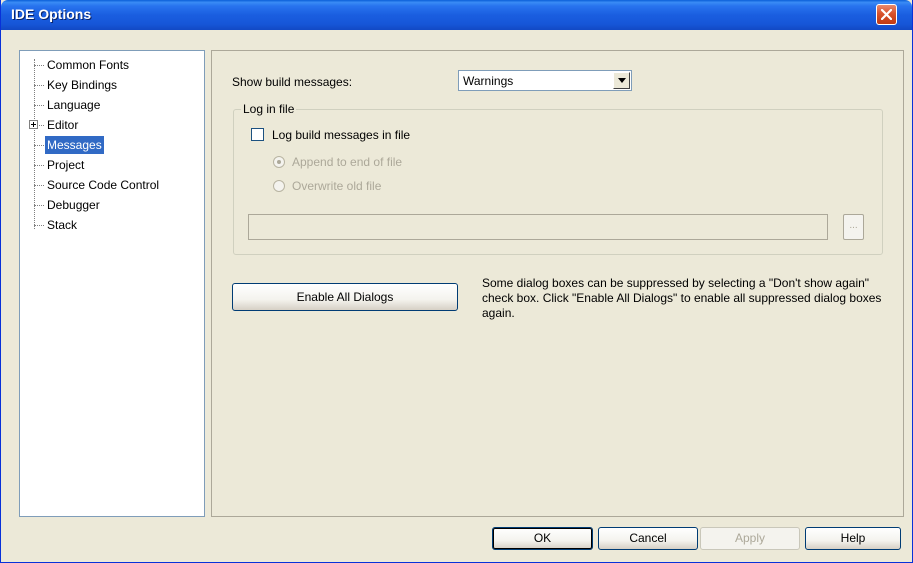  I want to click on tree-item-label: Editor, so click(63, 125).